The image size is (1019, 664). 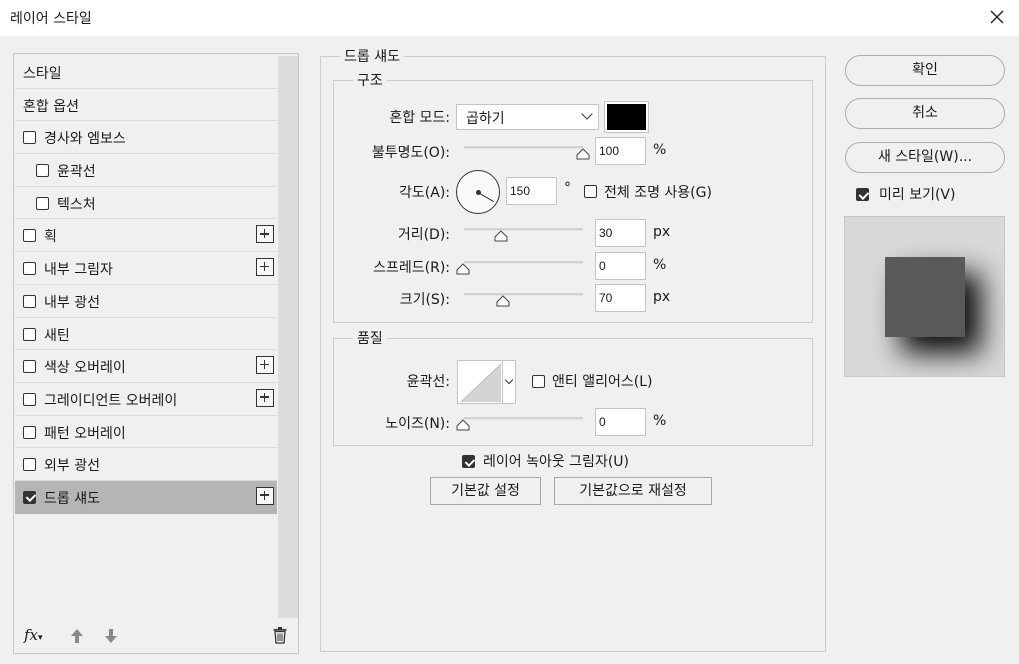 What do you see at coordinates (583, 154) in the screenshot?
I see `opacity-slider-thumb` at bounding box center [583, 154].